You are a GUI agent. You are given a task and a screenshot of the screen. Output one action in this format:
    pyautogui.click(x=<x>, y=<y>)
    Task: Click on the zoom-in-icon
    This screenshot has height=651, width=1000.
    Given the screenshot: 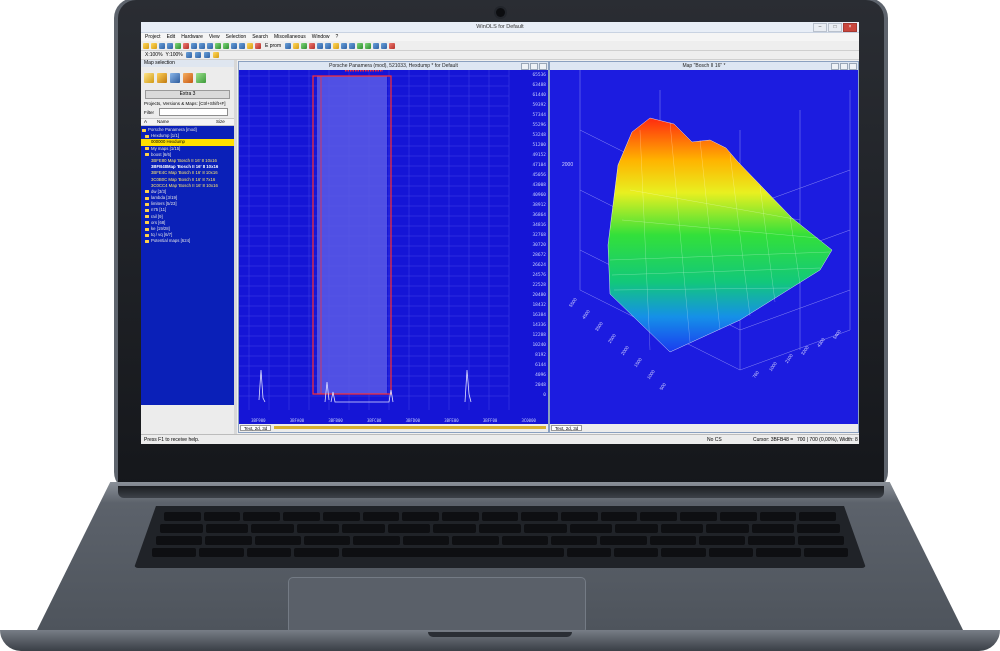 What is the action you would take?
    pyautogui.click(x=344, y=45)
    